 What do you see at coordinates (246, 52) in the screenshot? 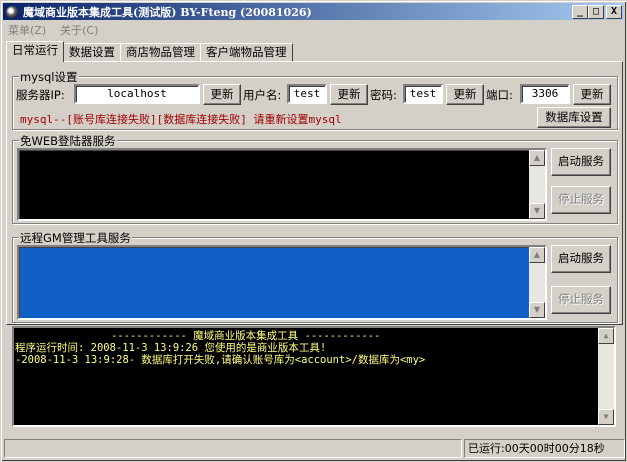
I see `tab-client-items: 客户端物品管理` at bounding box center [246, 52].